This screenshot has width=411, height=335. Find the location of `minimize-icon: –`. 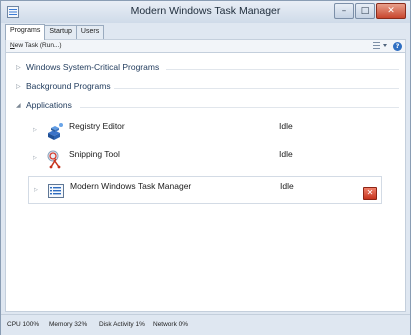

minimize-icon: – is located at coordinates (344, 10).